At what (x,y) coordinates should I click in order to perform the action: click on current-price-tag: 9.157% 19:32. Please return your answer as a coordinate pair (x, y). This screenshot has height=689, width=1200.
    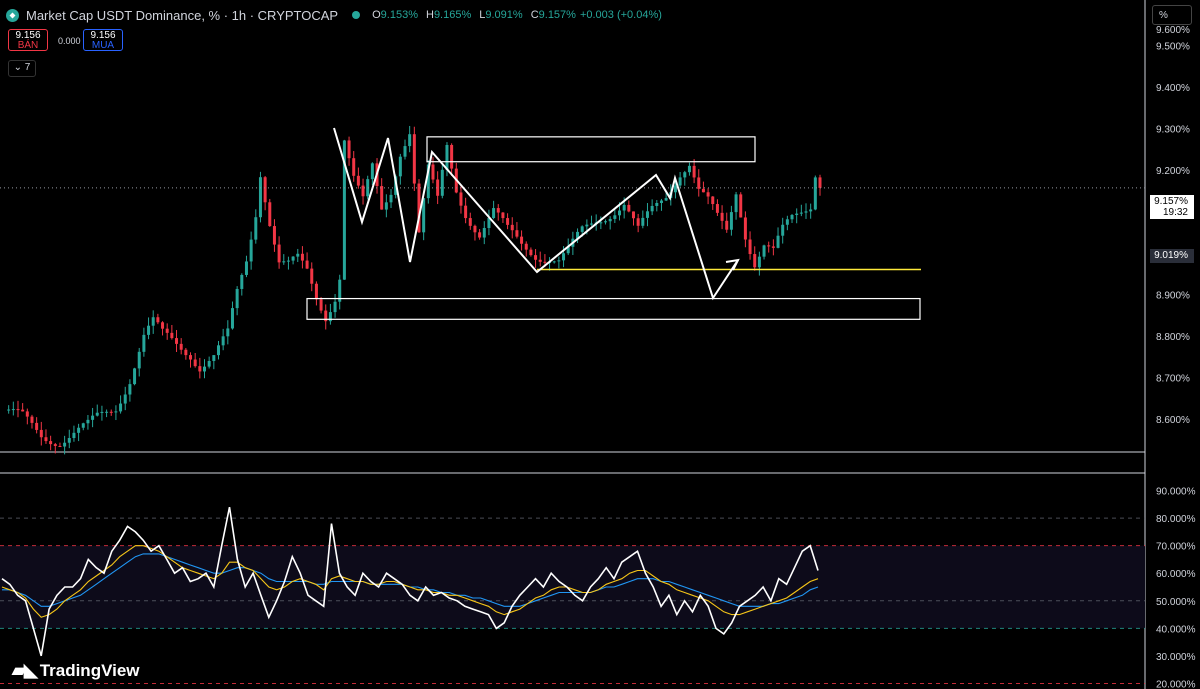
    Looking at the image, I should click on (1172, 207).